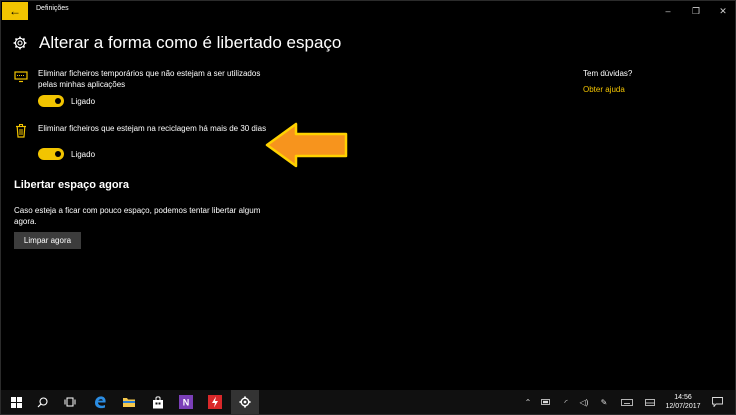  What do you see at coordinates (51, 154) in the screenshot?
I see `recycle-bin-toggle` at bounding box center [51, 154].